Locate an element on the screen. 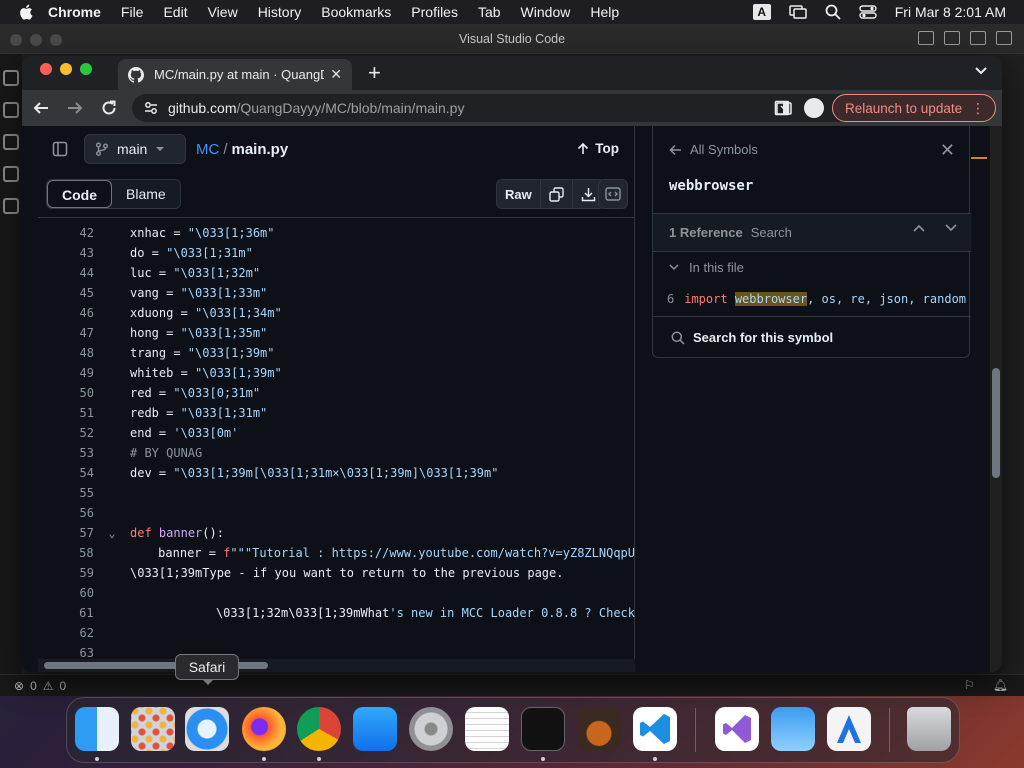  browser-tab: MC/main.py at main · QuangDa ✕ is located at coordinates (235, 74).